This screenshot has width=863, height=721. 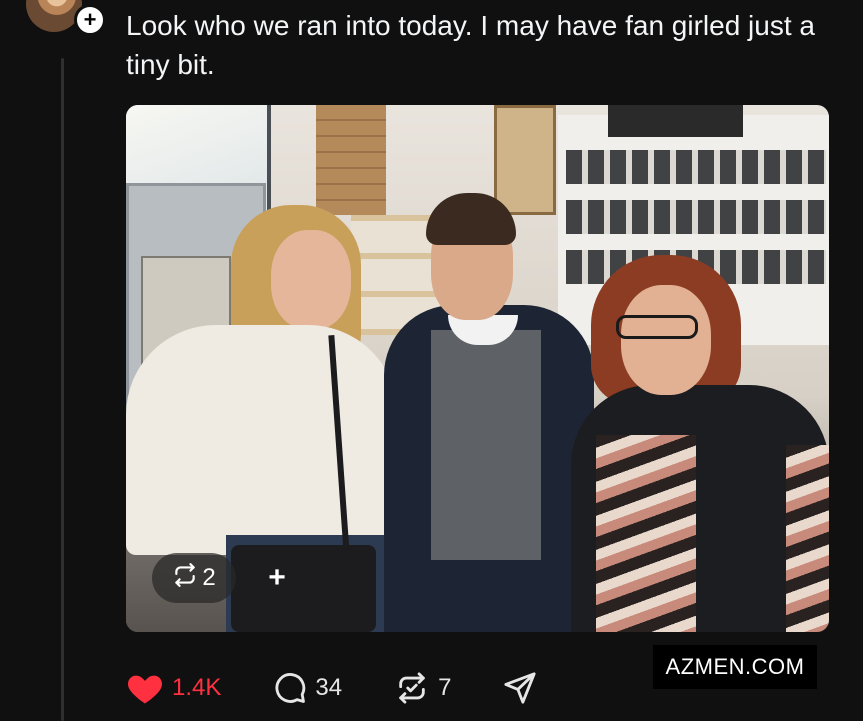 What do you see at coordinates (145, 688) in the screenshot?
I see `heart-icon` at bounding box center [145, 688].